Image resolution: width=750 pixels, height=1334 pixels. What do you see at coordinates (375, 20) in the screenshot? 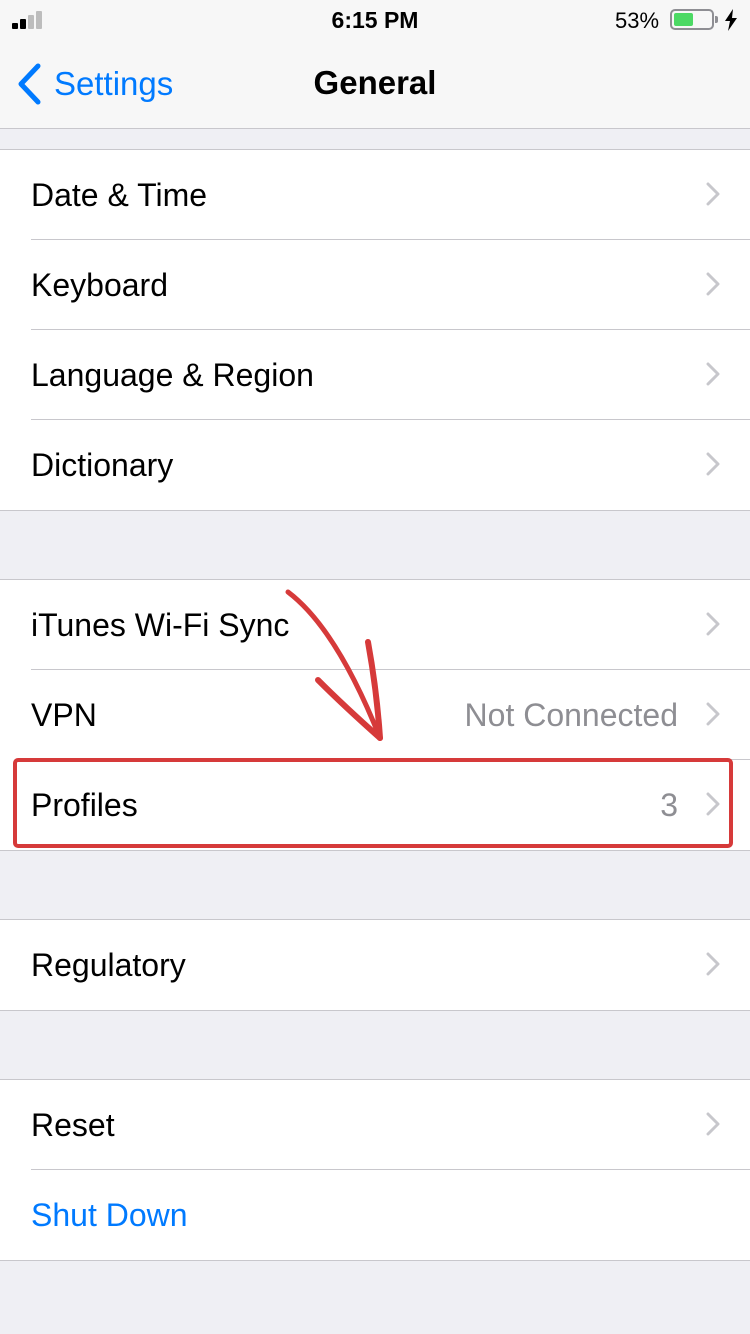
I see `status-bar: 6:15 PM 53%` at bounding box center [375, 20].